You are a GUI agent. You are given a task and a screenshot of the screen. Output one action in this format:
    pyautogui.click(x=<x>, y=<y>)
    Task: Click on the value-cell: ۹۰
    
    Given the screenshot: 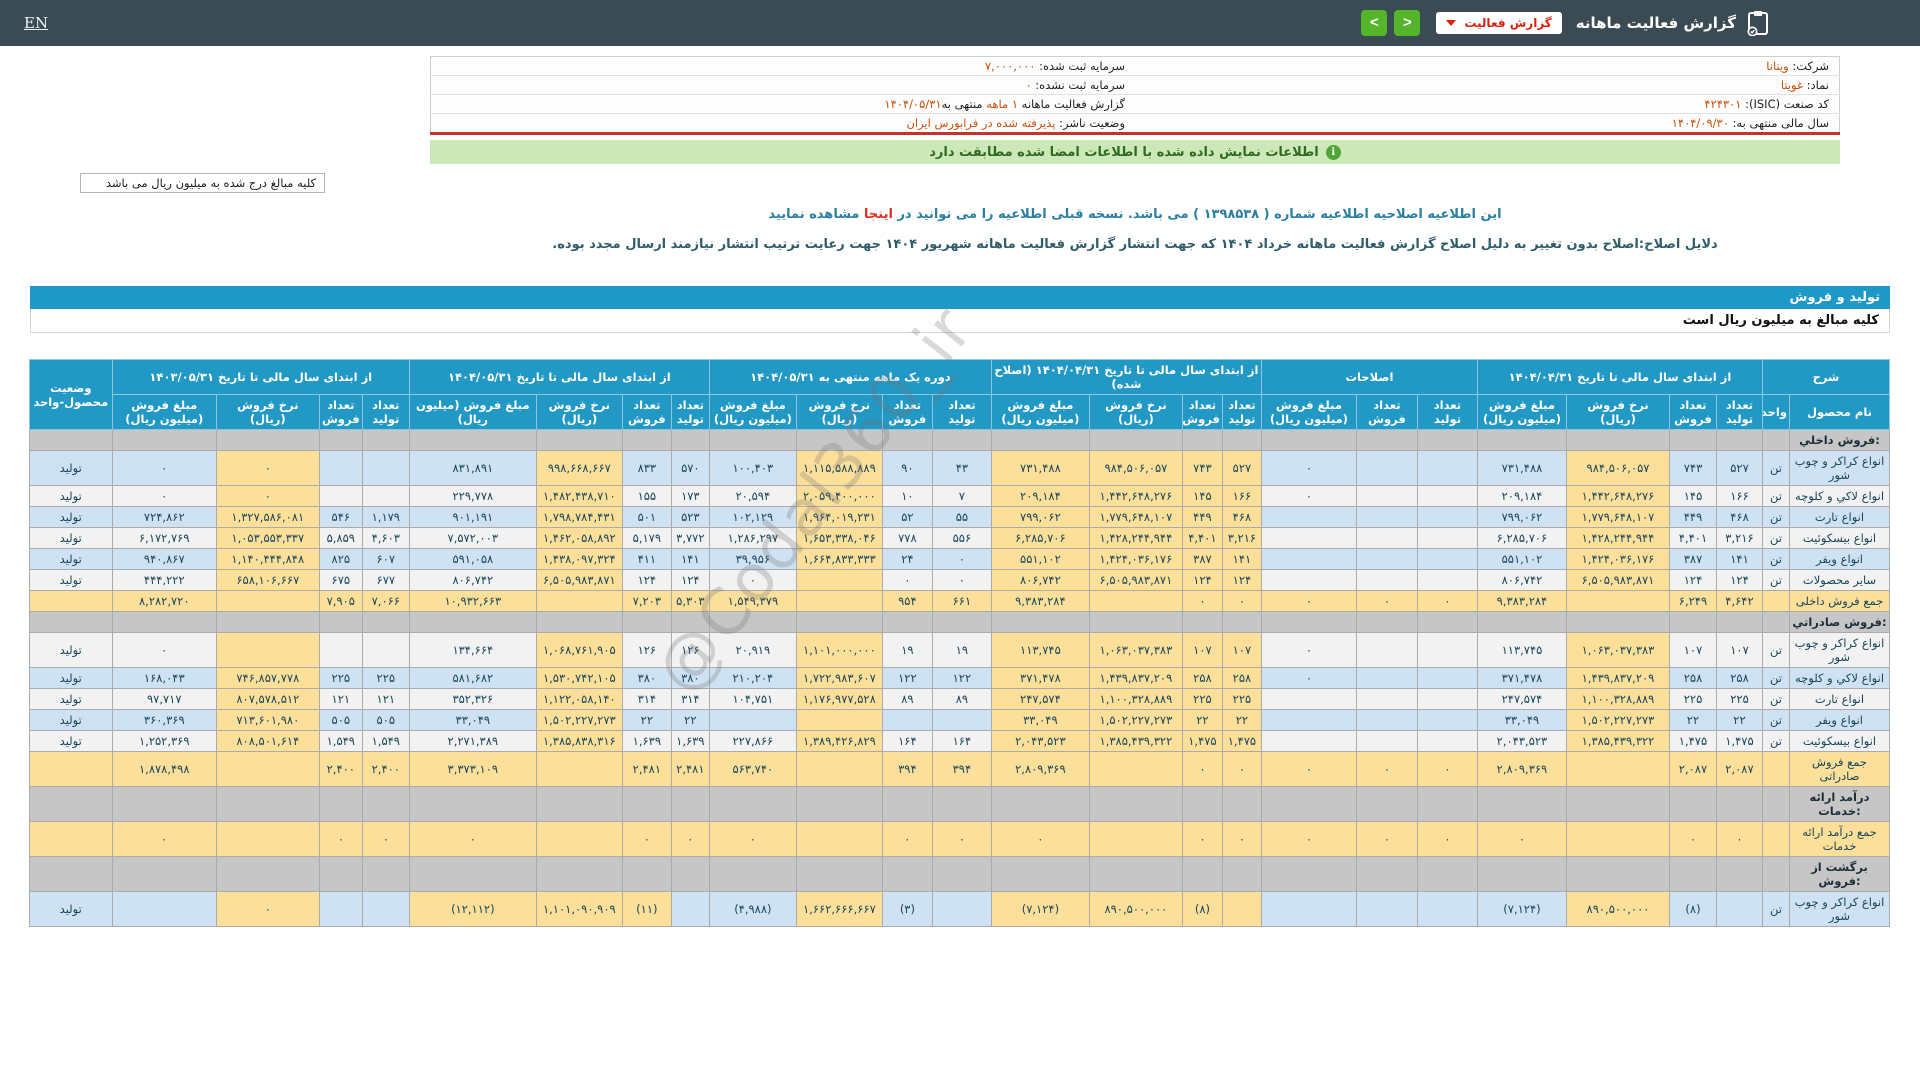 What is the action you would take?
    pyautogui.click(x=907, y=468)
    